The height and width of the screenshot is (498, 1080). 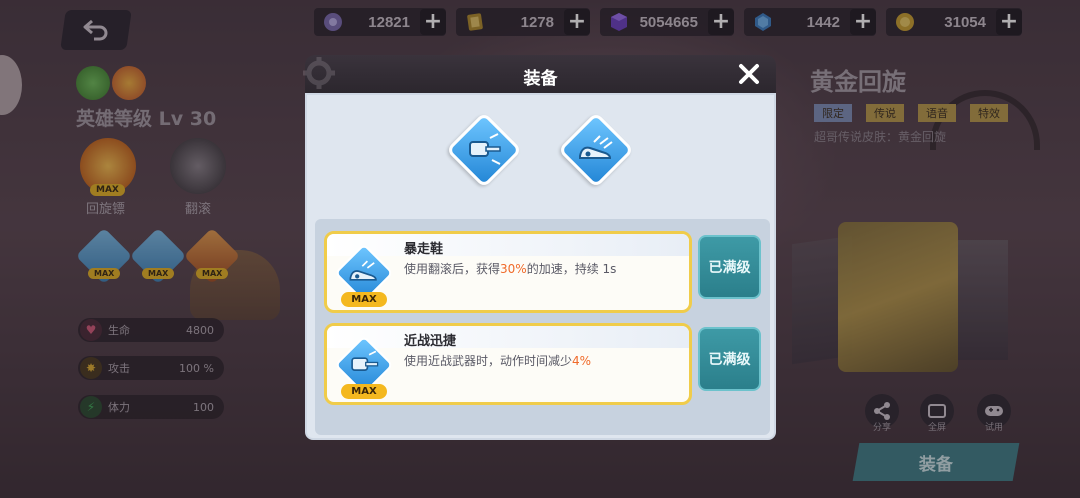 What do you see at coordinates (540, 79) in the screenshot?
I see `modal-title: 装备` at bounding box center [540, 79].